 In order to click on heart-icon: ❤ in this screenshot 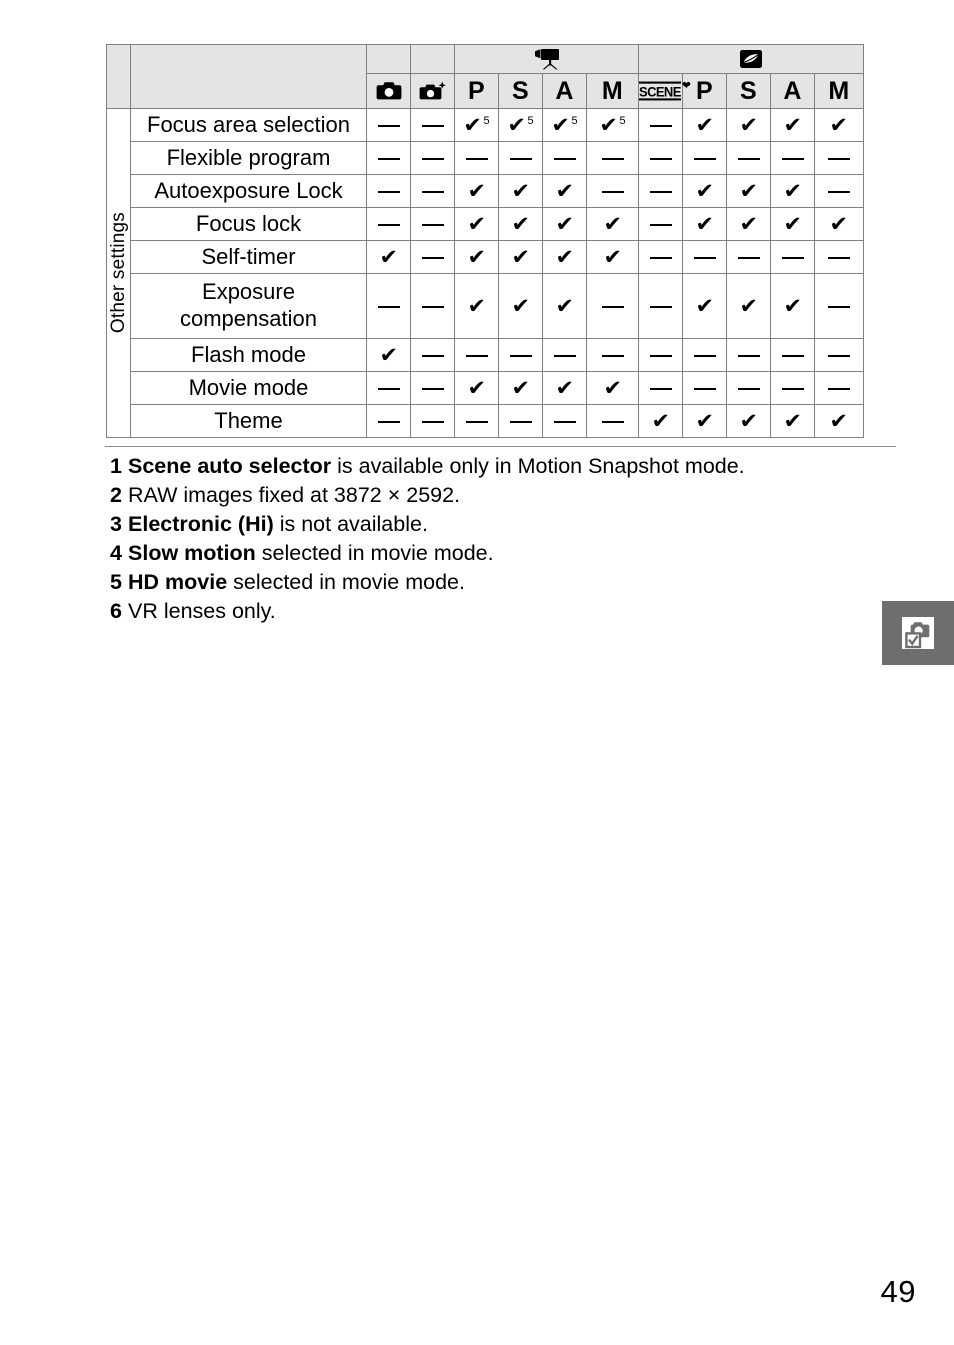, I will do `click(686, 85)`.